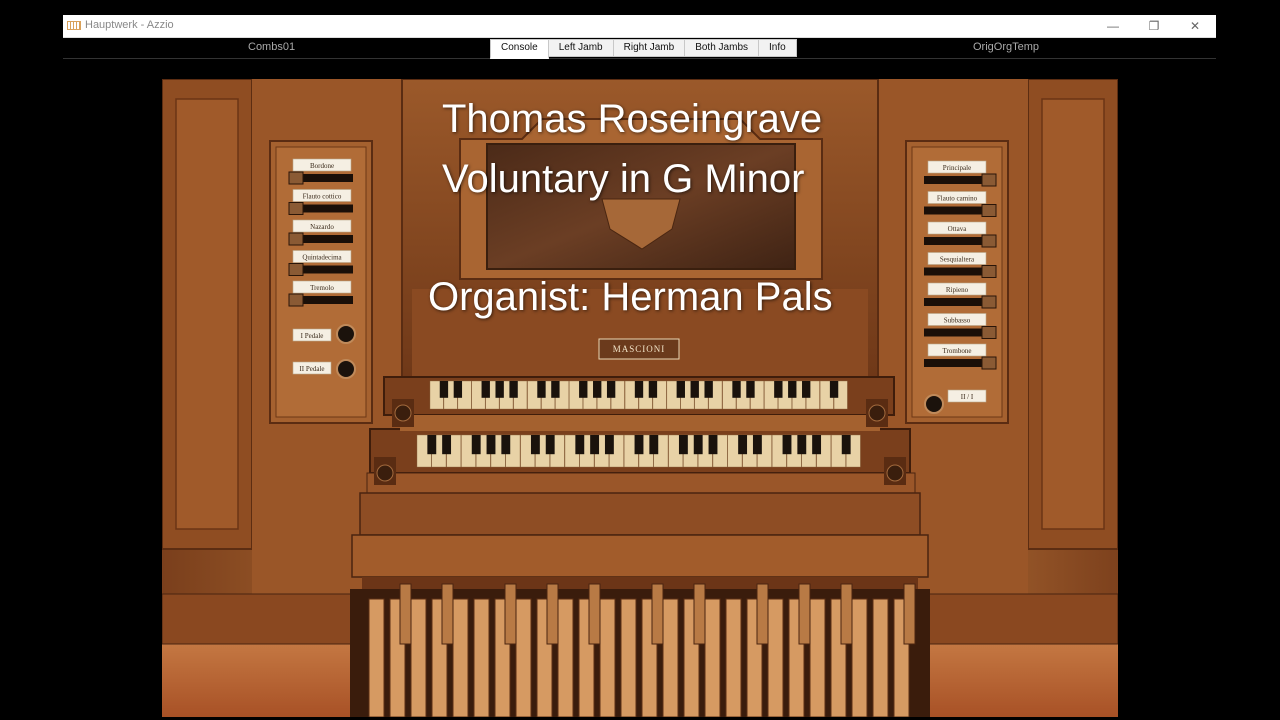 This screenshot has width=1280, height=720. Describe the element at coordinates (632, 119) in the screenshot. I see `overlay-composer: Thomas Roseingrave` at that location.